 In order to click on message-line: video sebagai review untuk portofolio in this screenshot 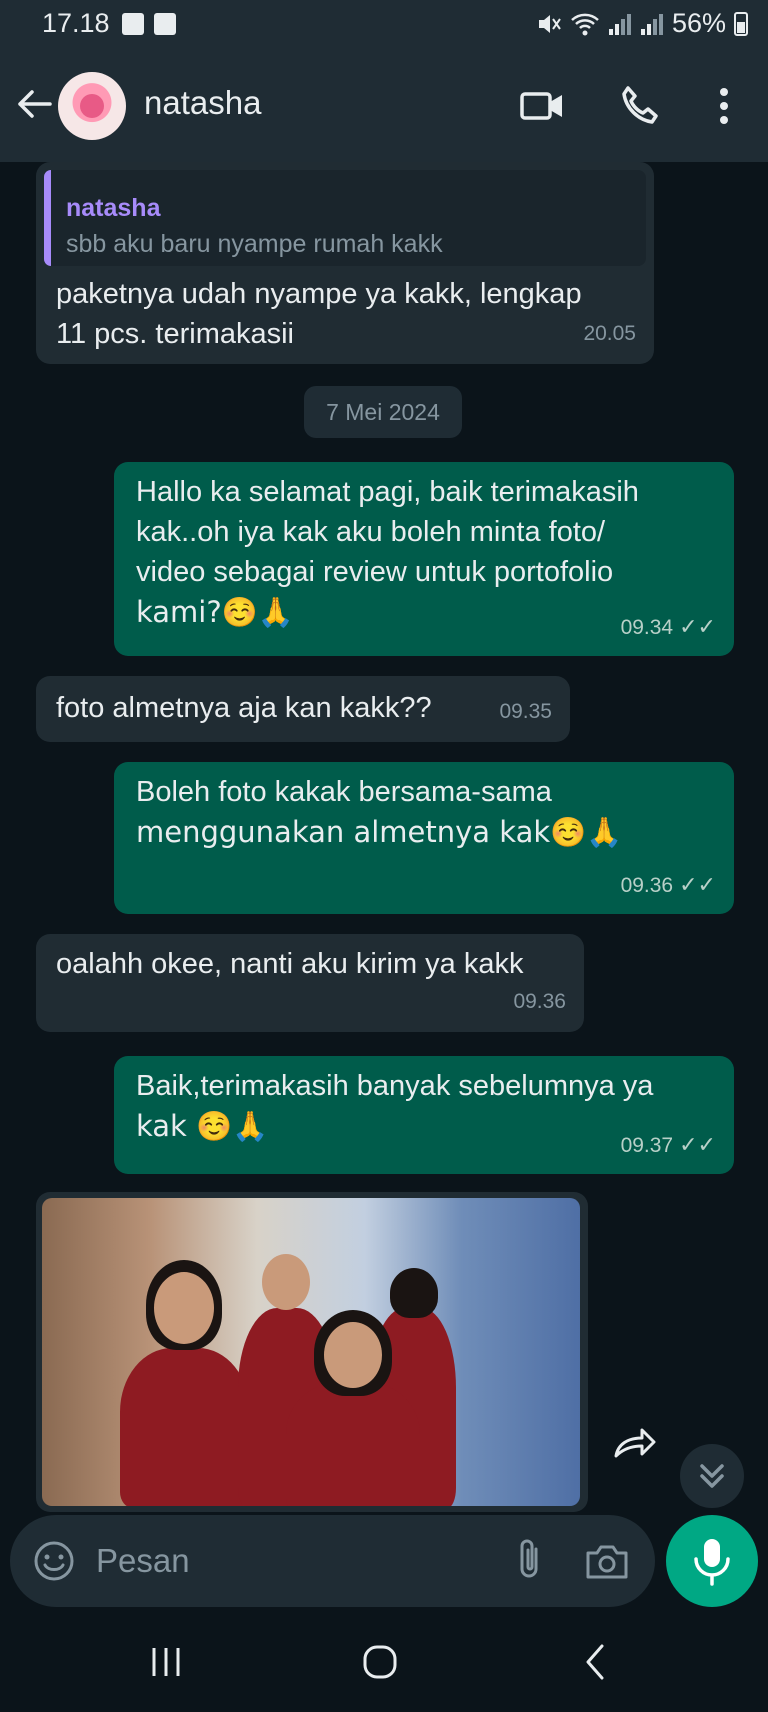, I will do `click(375, 572)`.